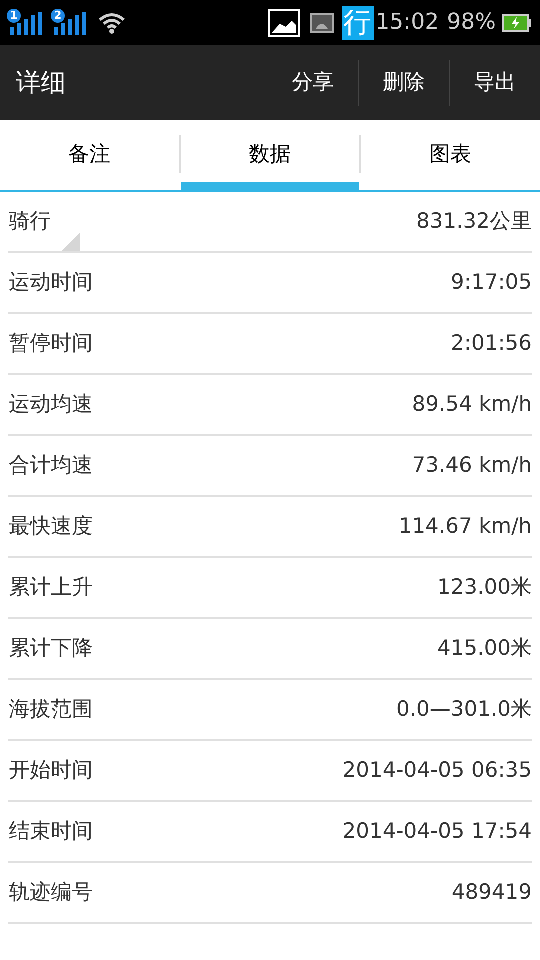  Describe the element at coordinates (50, 526) in the screenshot. I see `row-label: 最快速度` at that location.